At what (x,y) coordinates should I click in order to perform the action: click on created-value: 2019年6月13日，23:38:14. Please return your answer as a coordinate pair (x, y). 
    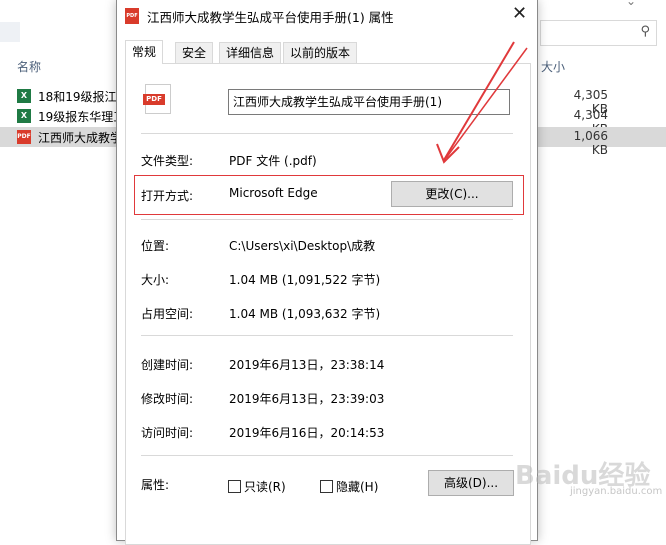
    Looking at the image, I should click on (307, 365).